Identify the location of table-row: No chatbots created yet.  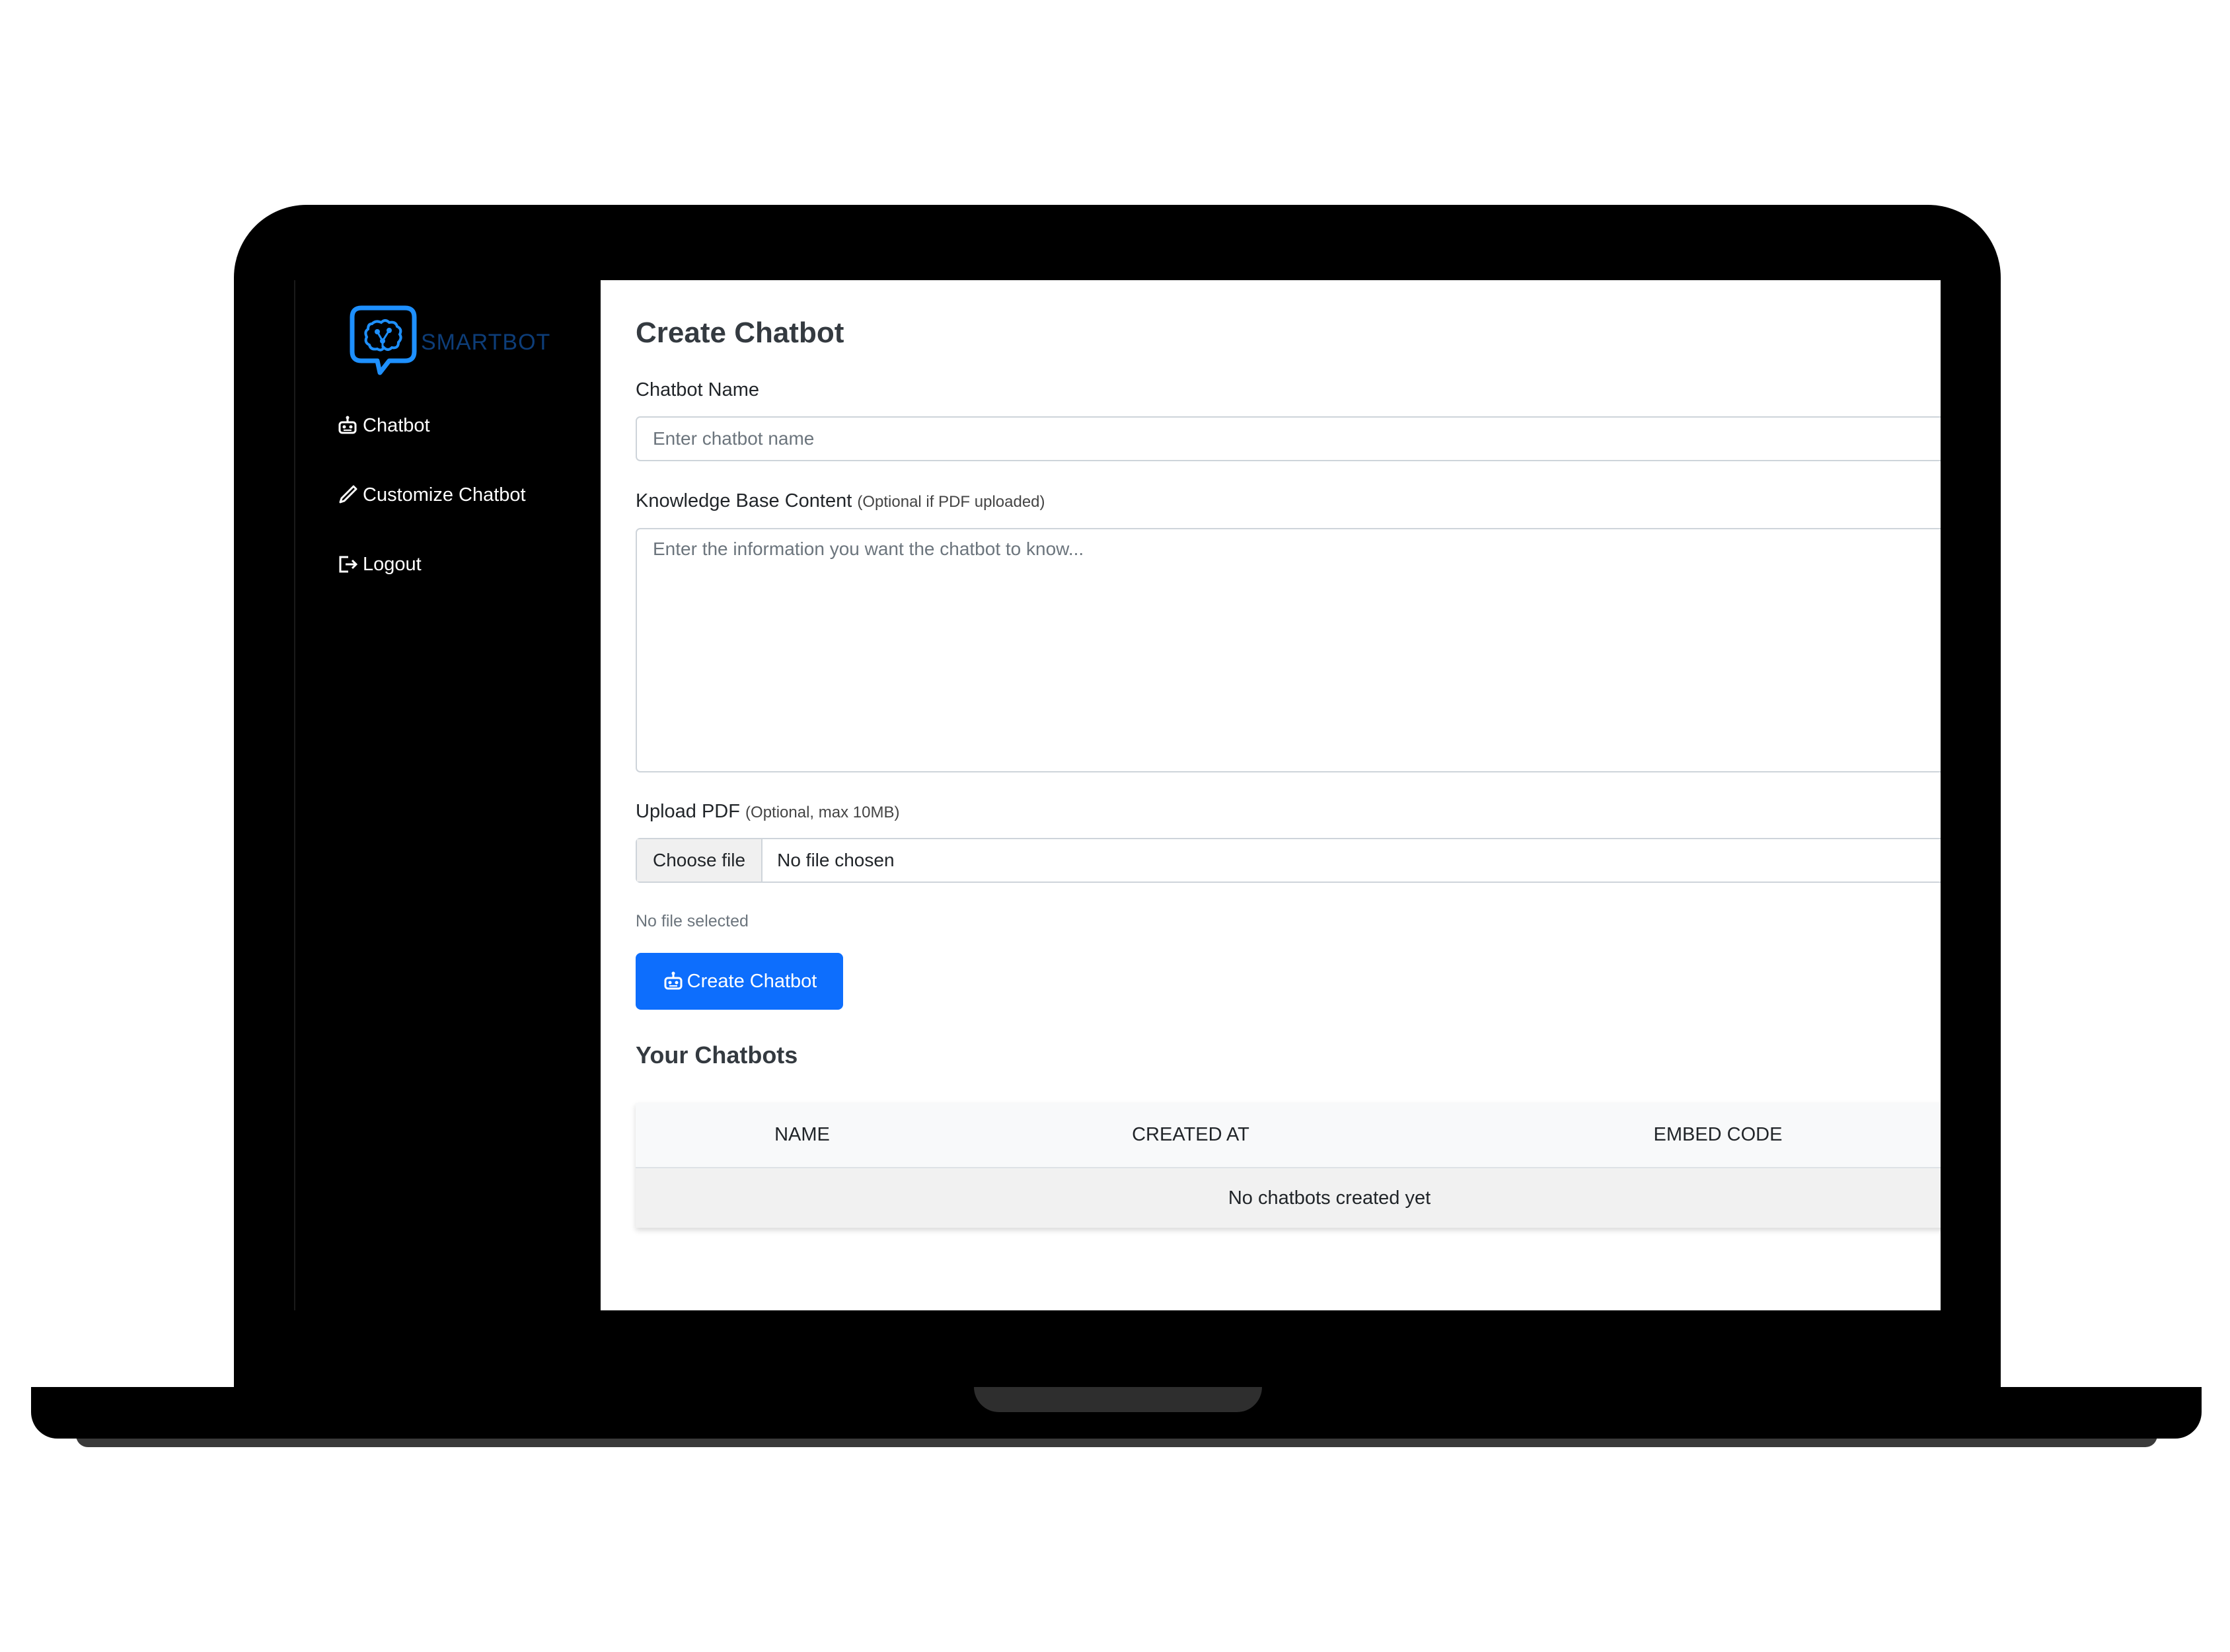
(1288, 1198).